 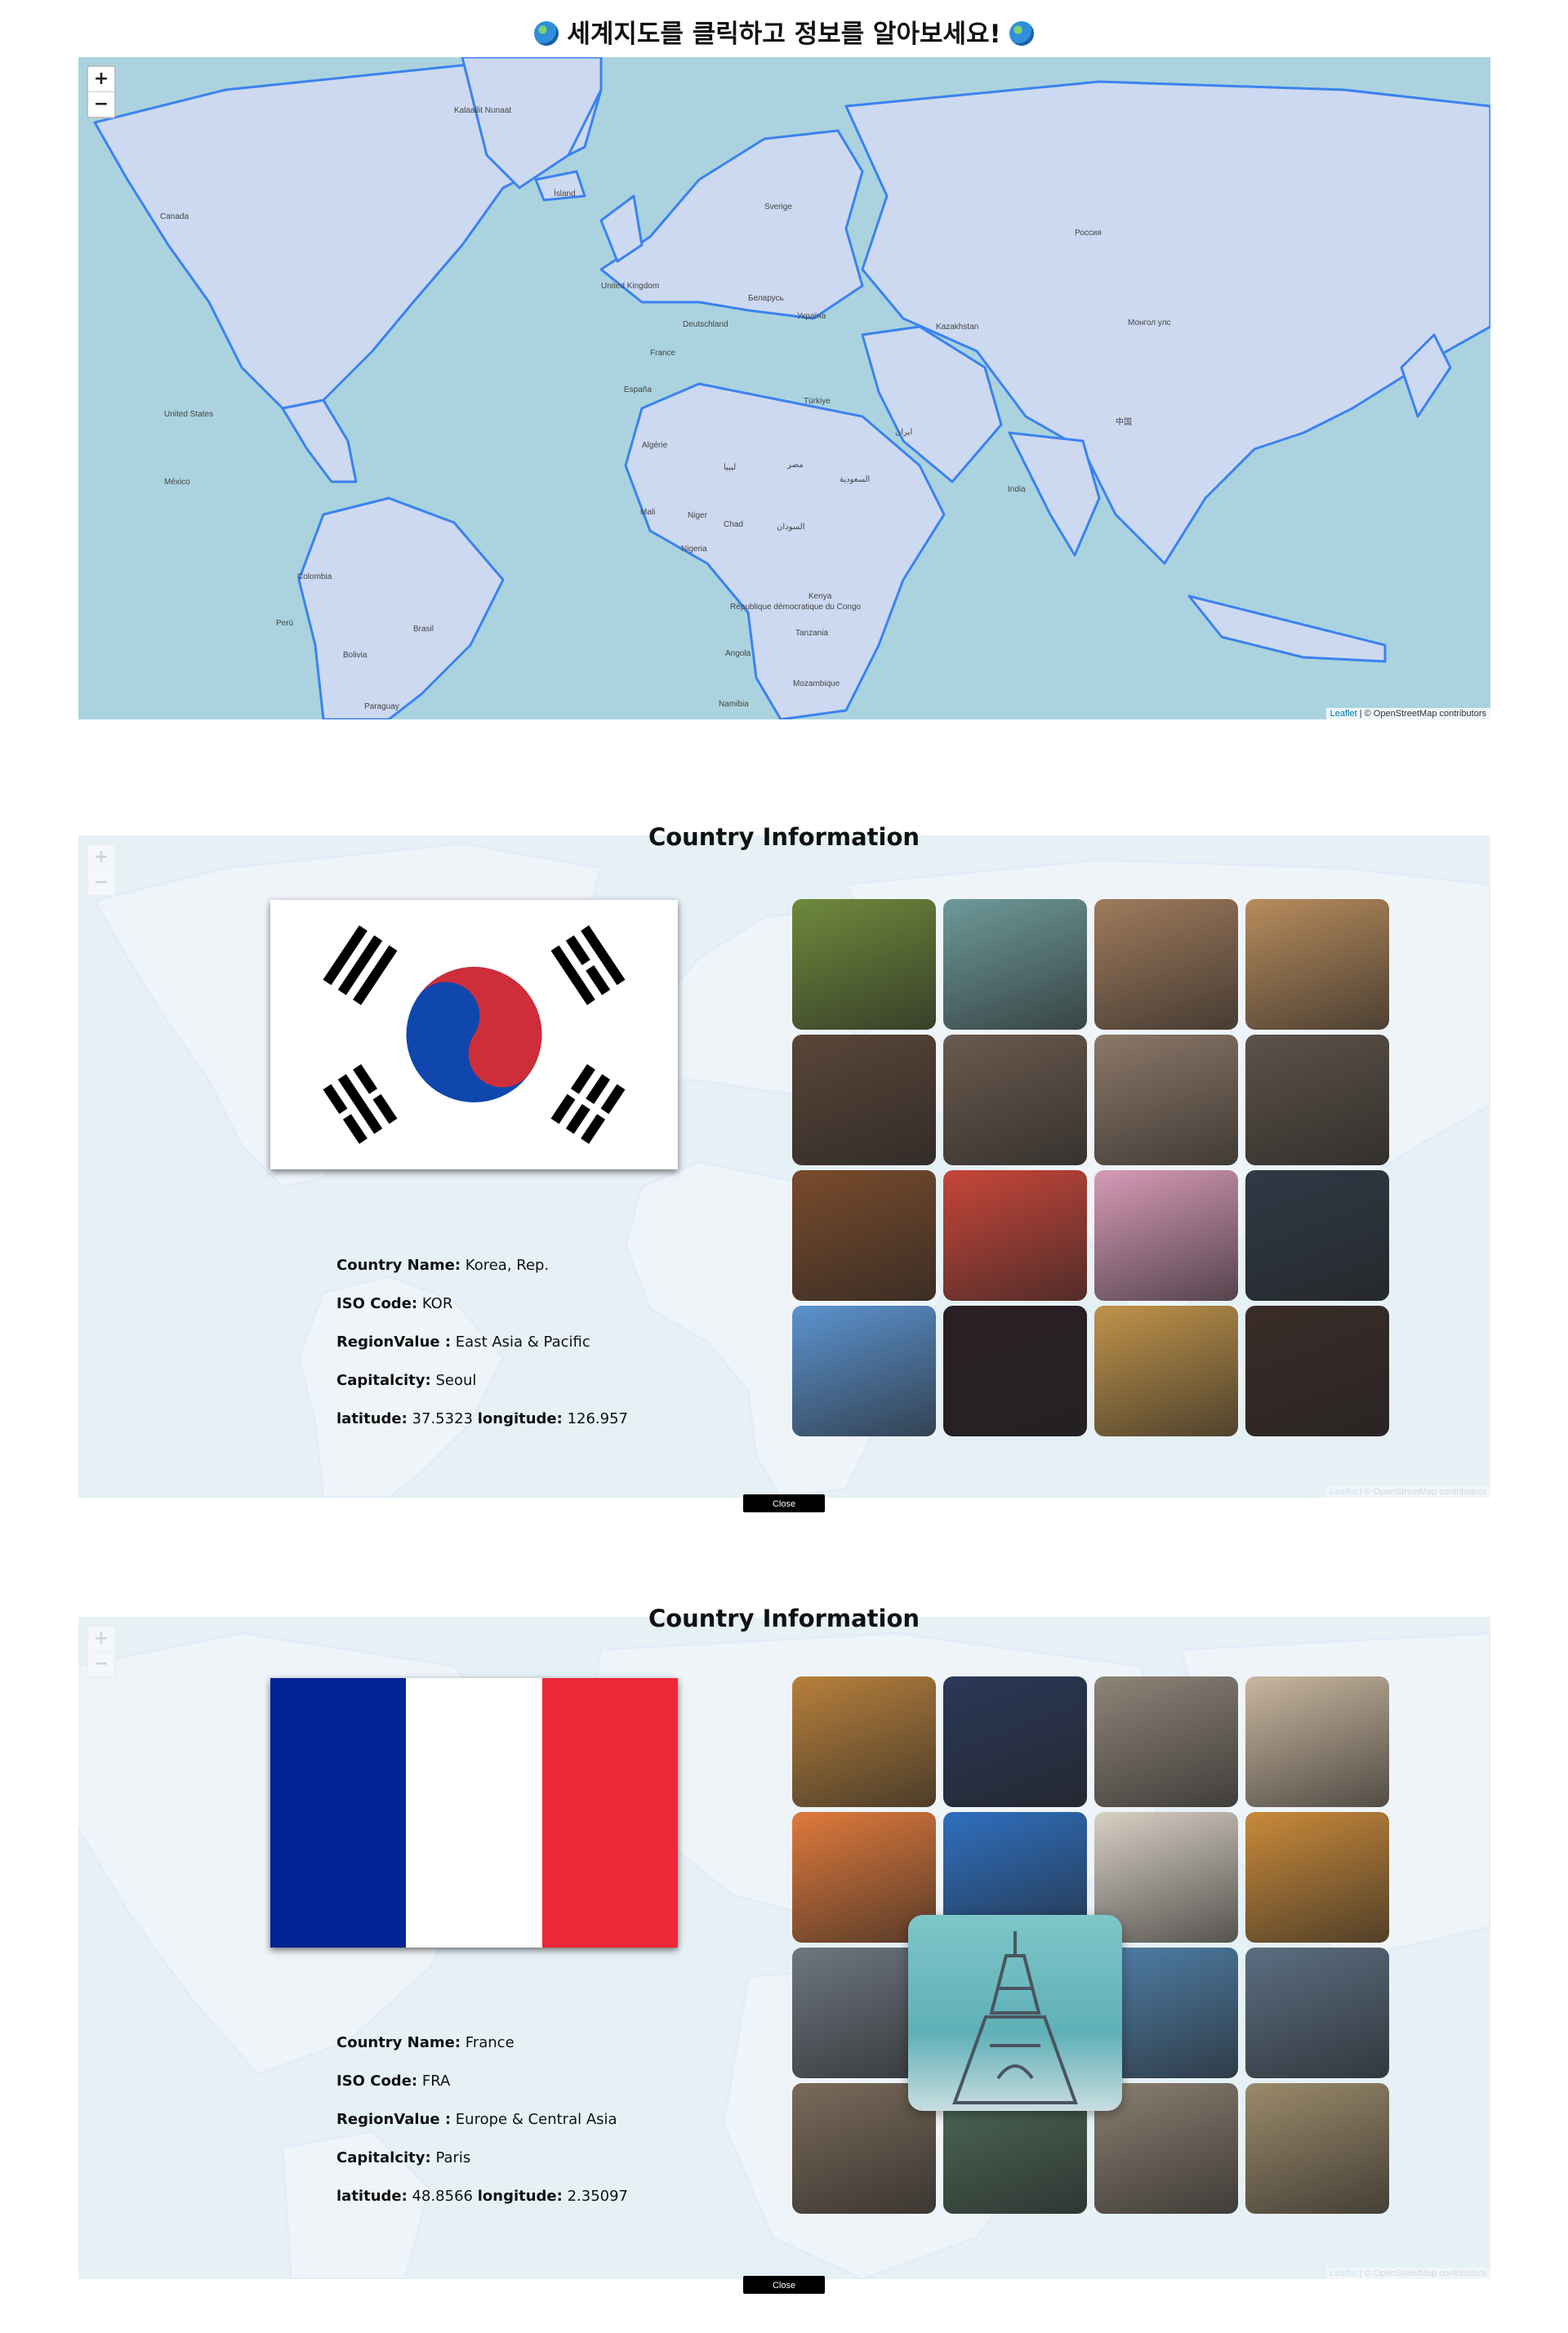 I want to click on map-label: Монгол улс, so click(x=1149, y=322).